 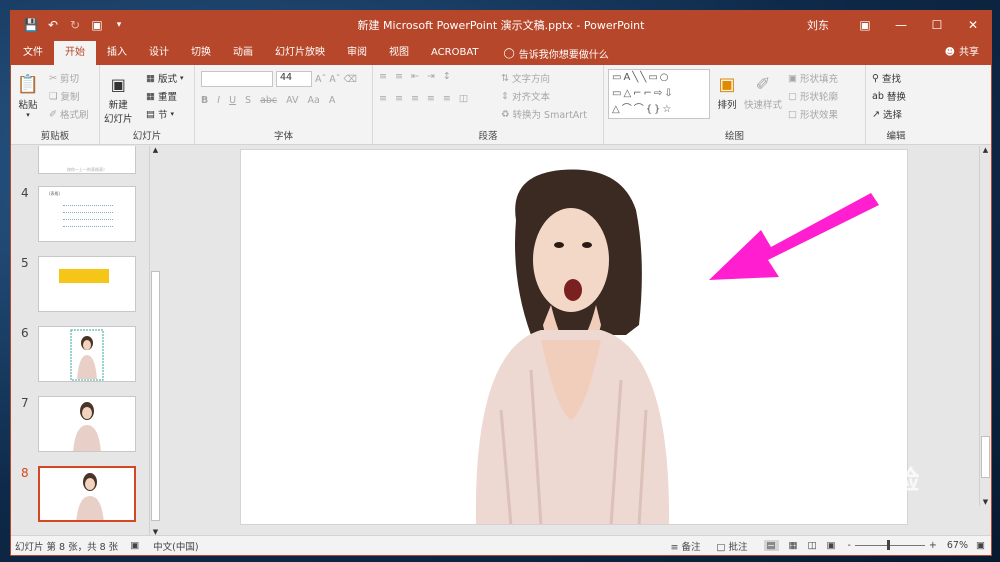 I want to click on reset-label: 重置, so click(x=167, y=97).